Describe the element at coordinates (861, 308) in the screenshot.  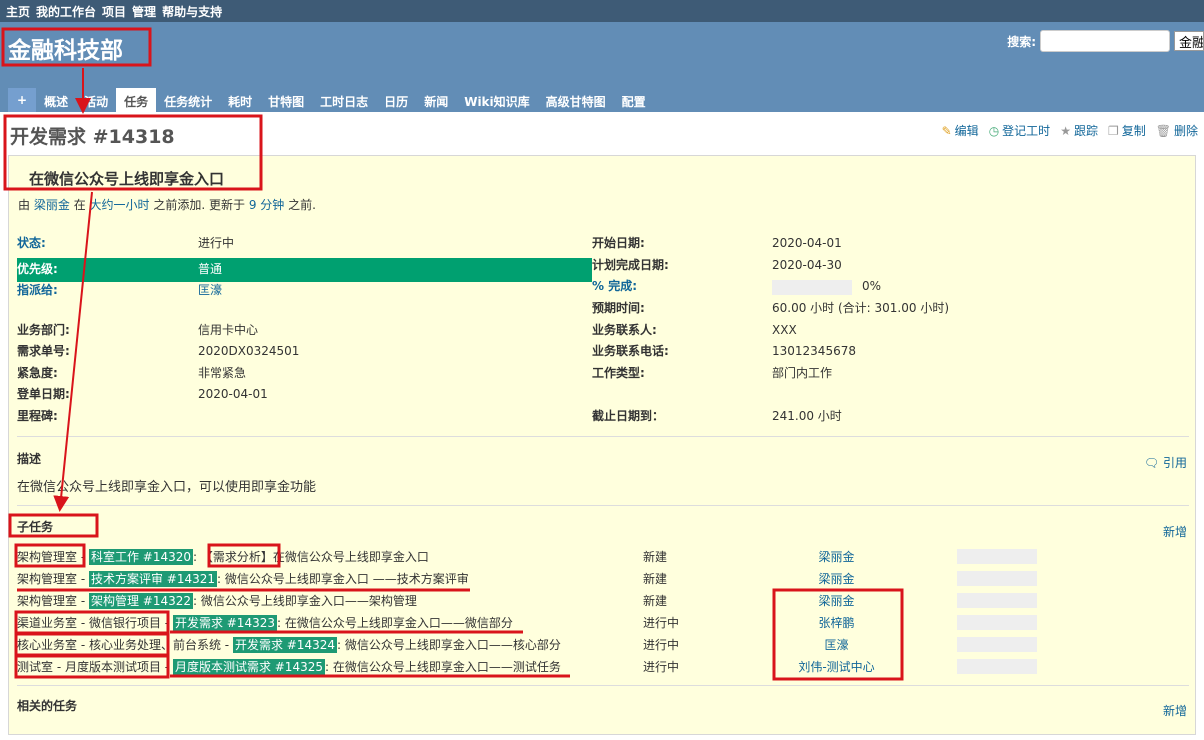
I see `attr-value: 60.00 小时 (合计: 301.00 小时)` at that location.